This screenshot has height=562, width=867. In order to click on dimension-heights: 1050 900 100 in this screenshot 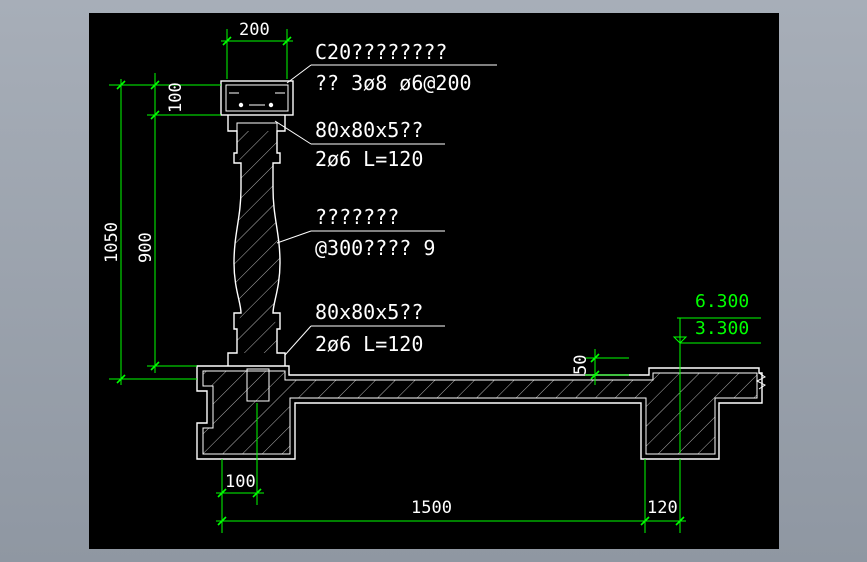, I will do `click(161, 229)`.